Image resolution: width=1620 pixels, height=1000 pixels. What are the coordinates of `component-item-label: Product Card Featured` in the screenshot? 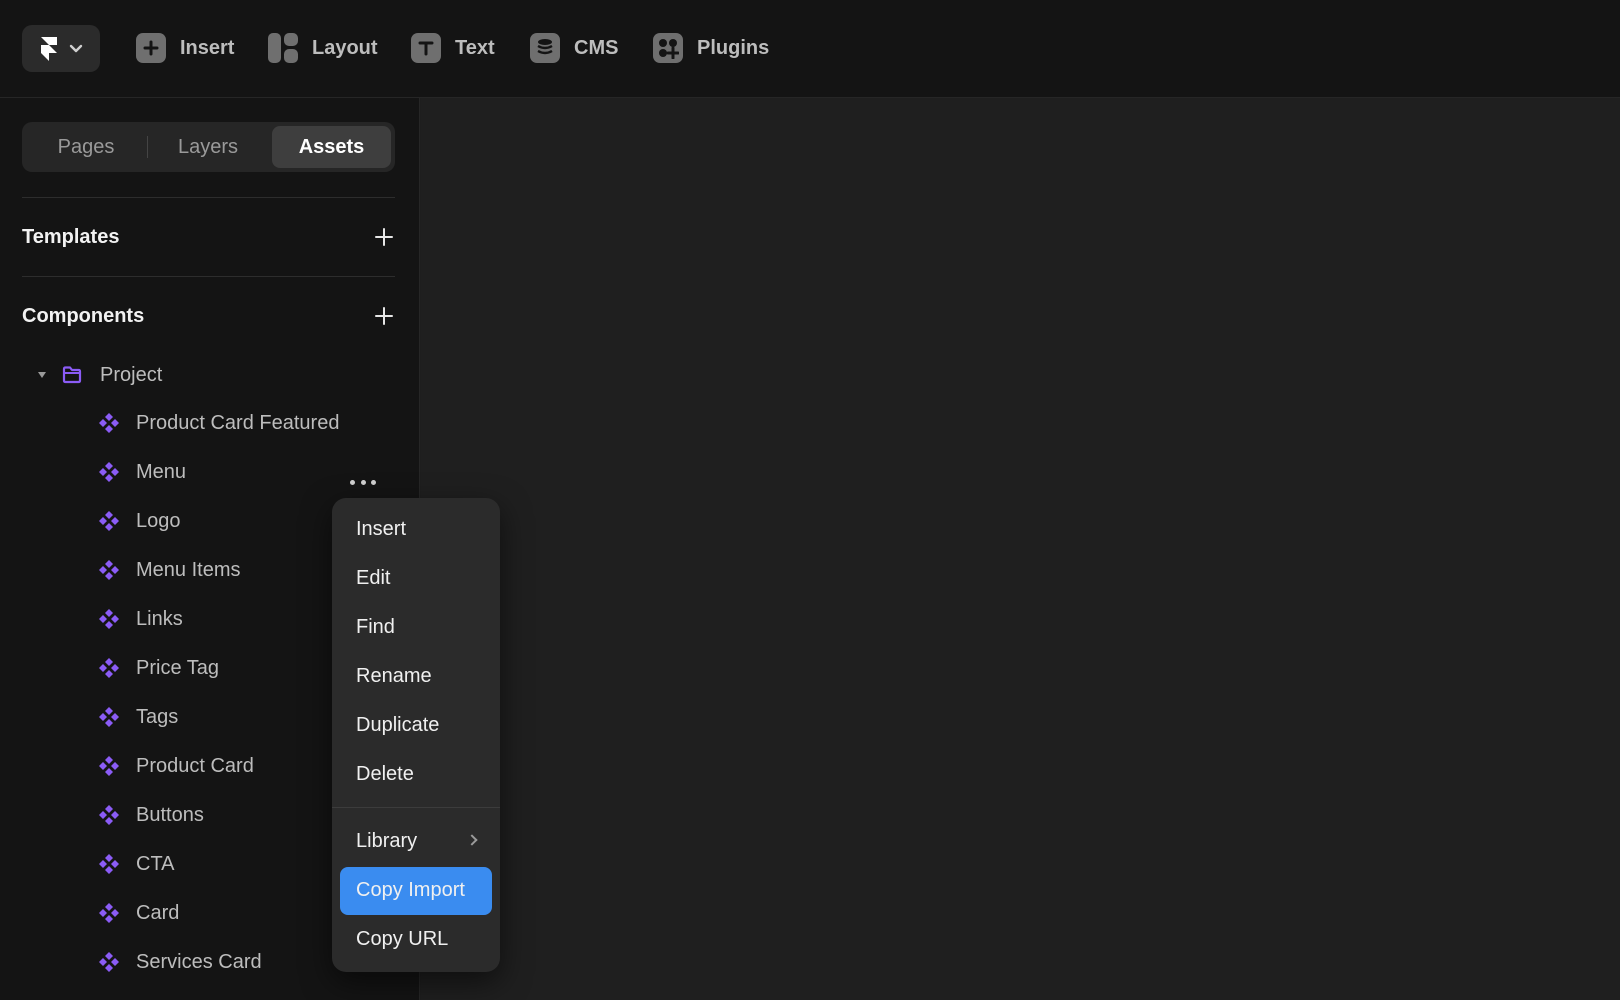 It's located at (238, 422).